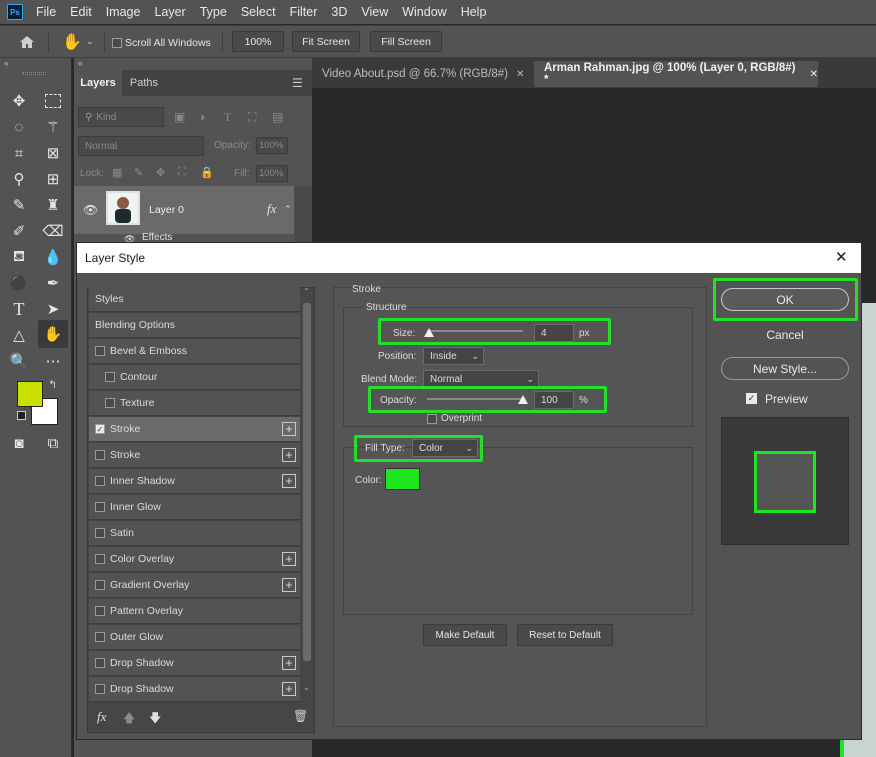 The width and height of the screenshot is (876, 757). What do you see at coordinates (432, 419) in the screenshot?
I see `overprint-checkbox` at bounding box center [432, 419].